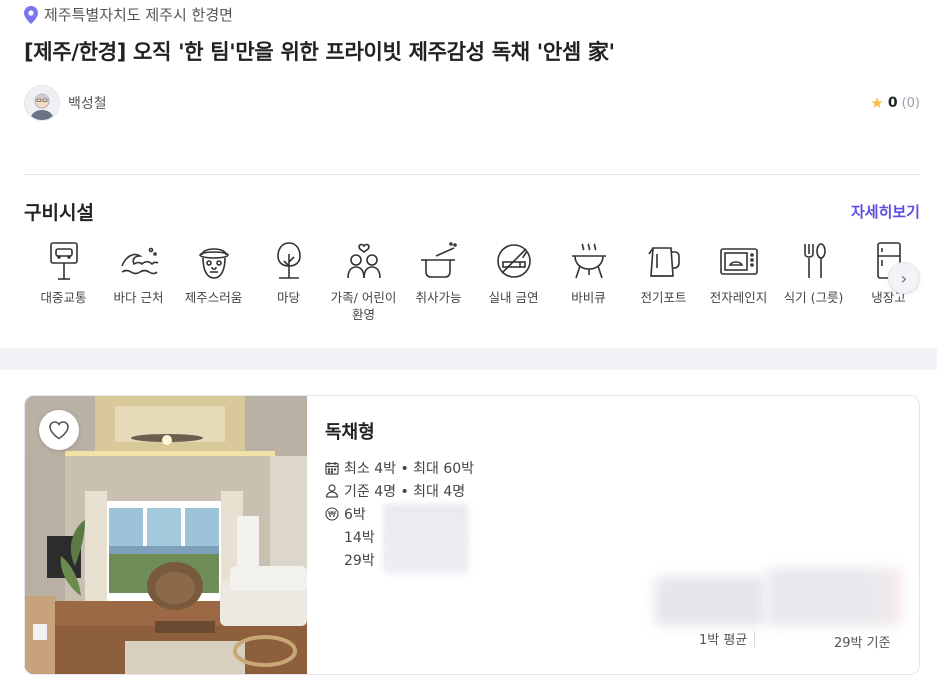 This screenshot has width=937, height=697. What do you see at coordinates (813, 281) in the screenshot?
I see `amenity-item: 식기 (그릇)` at bounding box center [813, 281].